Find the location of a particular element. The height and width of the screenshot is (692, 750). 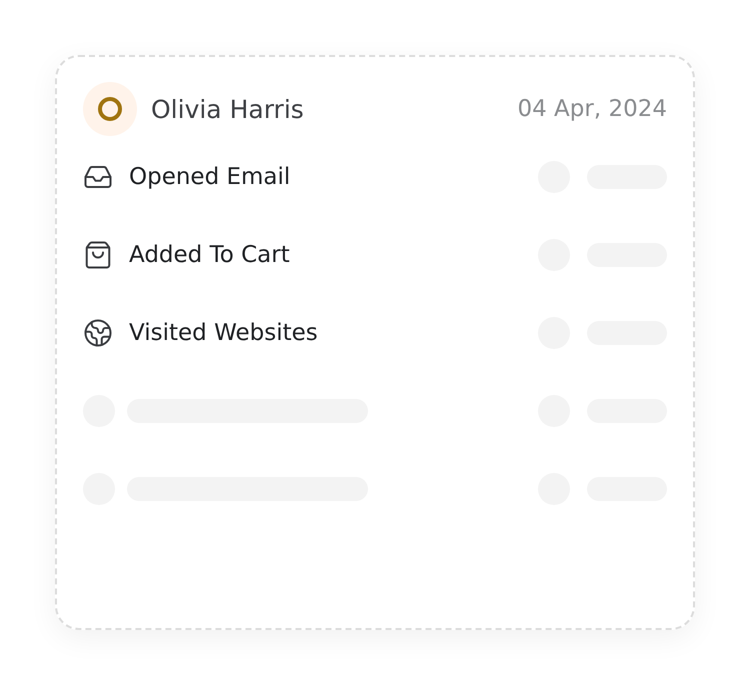

globe-icon is located at coordinates (98, 333).